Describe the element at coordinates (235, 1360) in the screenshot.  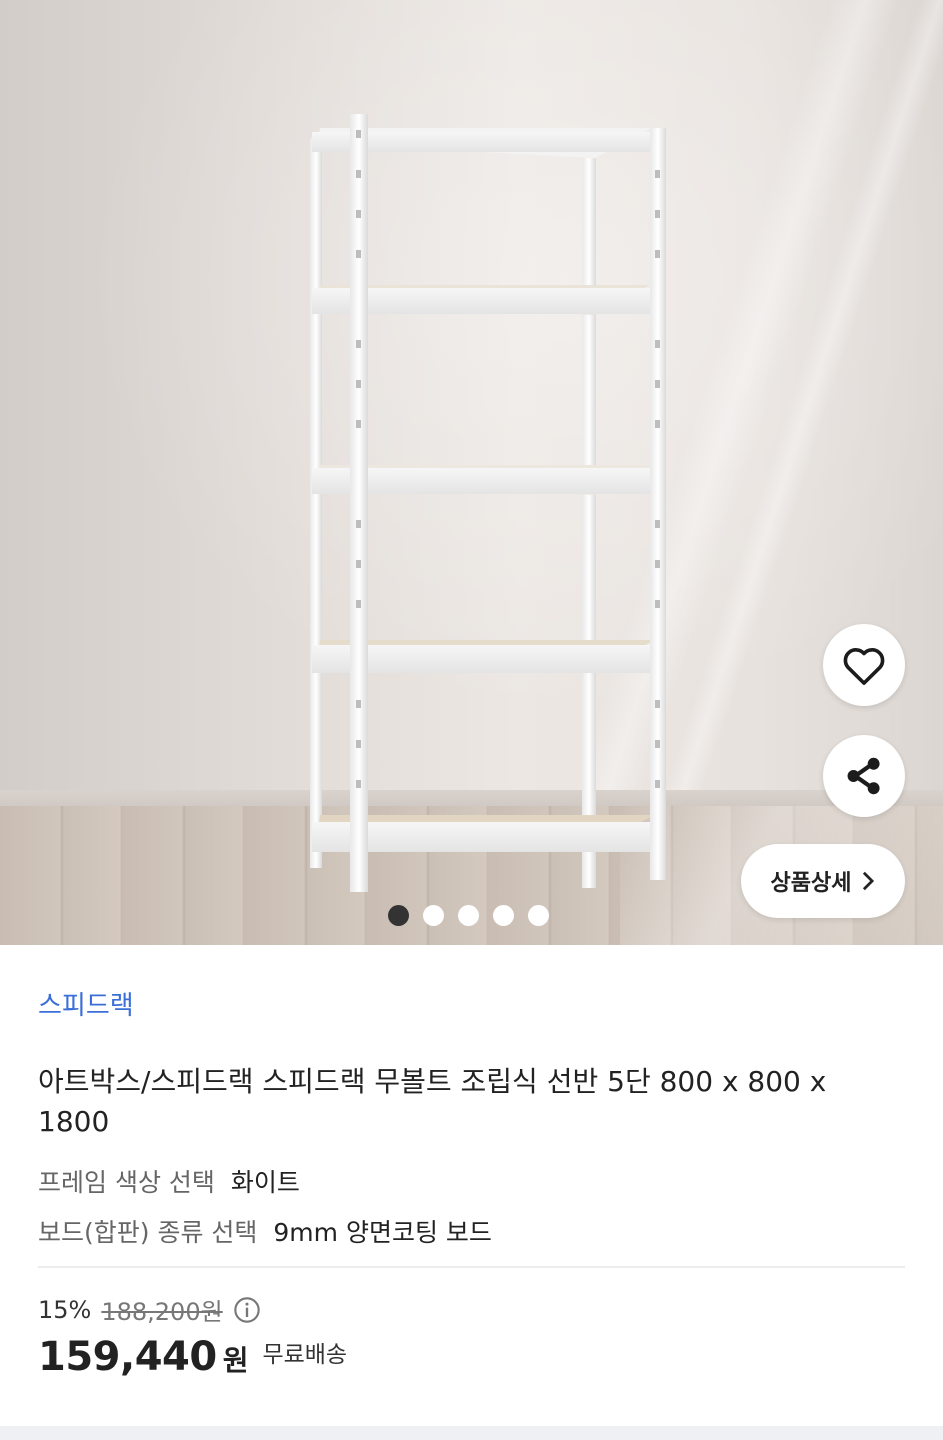
I see `currency-unit: 원` at that location.